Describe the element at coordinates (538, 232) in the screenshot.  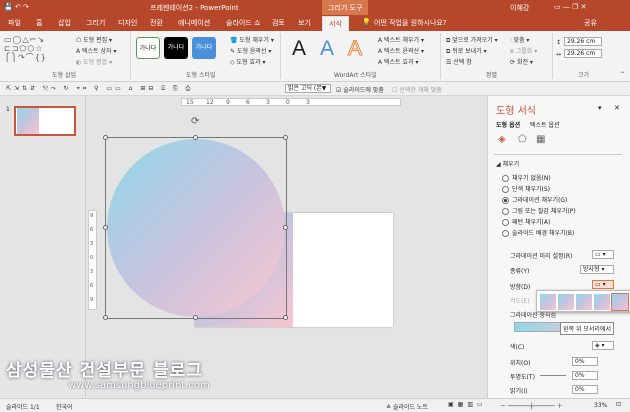
I see `radio-background-fill: 슬라이드 배경 채우기(B)` at that location.